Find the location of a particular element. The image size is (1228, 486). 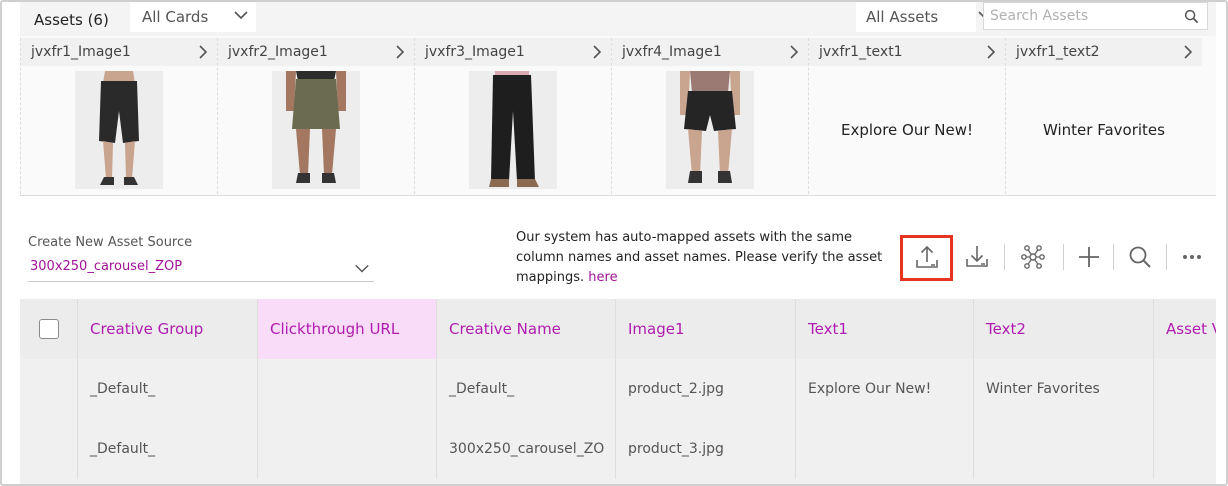

column-header: Text2 is located at coordinates (1064, 329).